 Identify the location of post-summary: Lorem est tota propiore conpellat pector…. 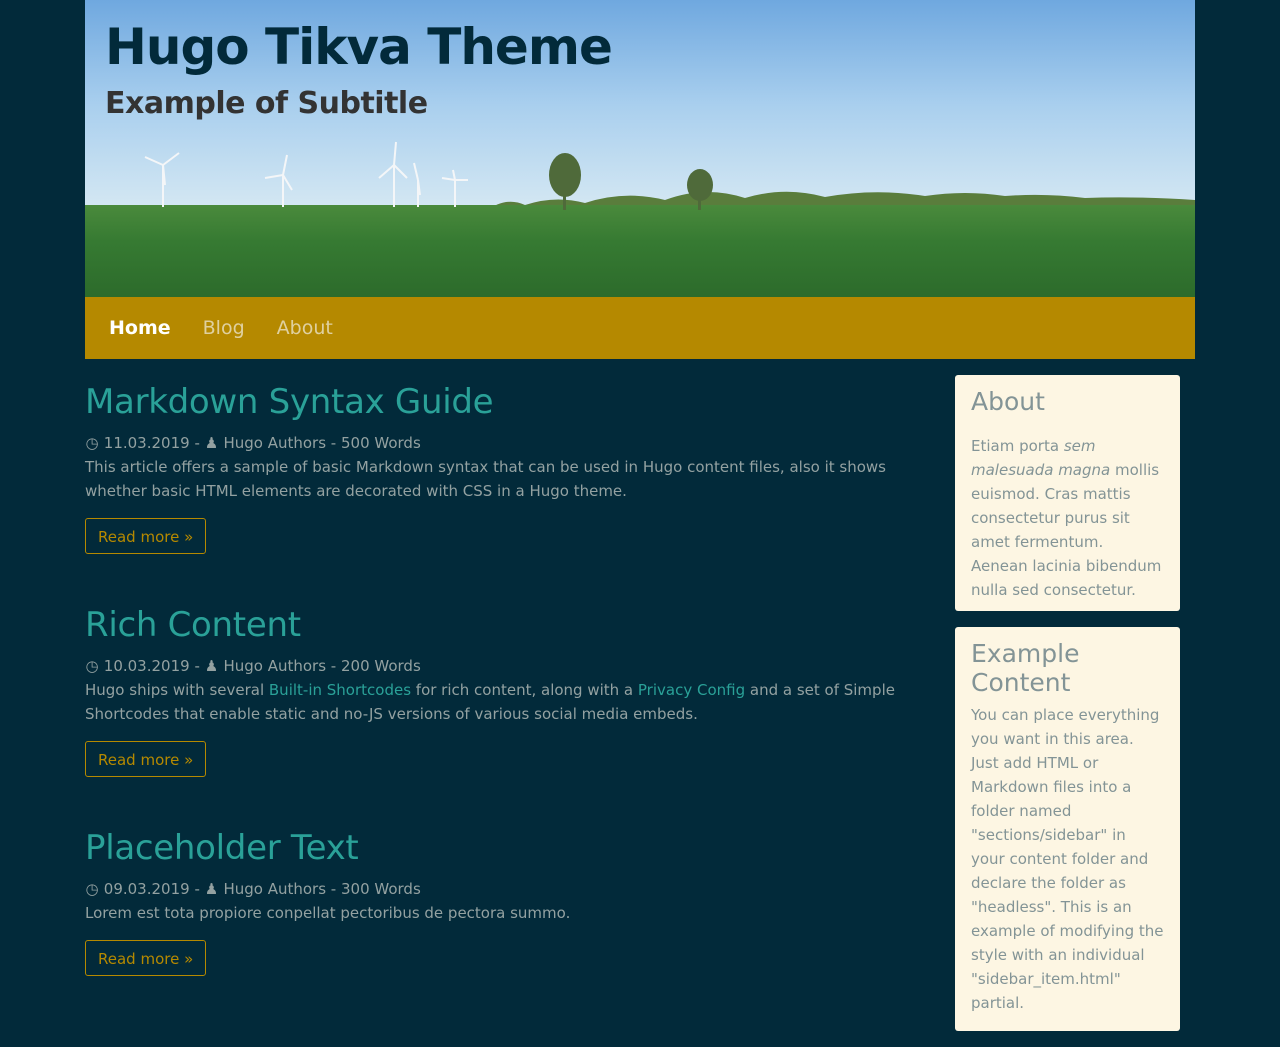
(328, 913).